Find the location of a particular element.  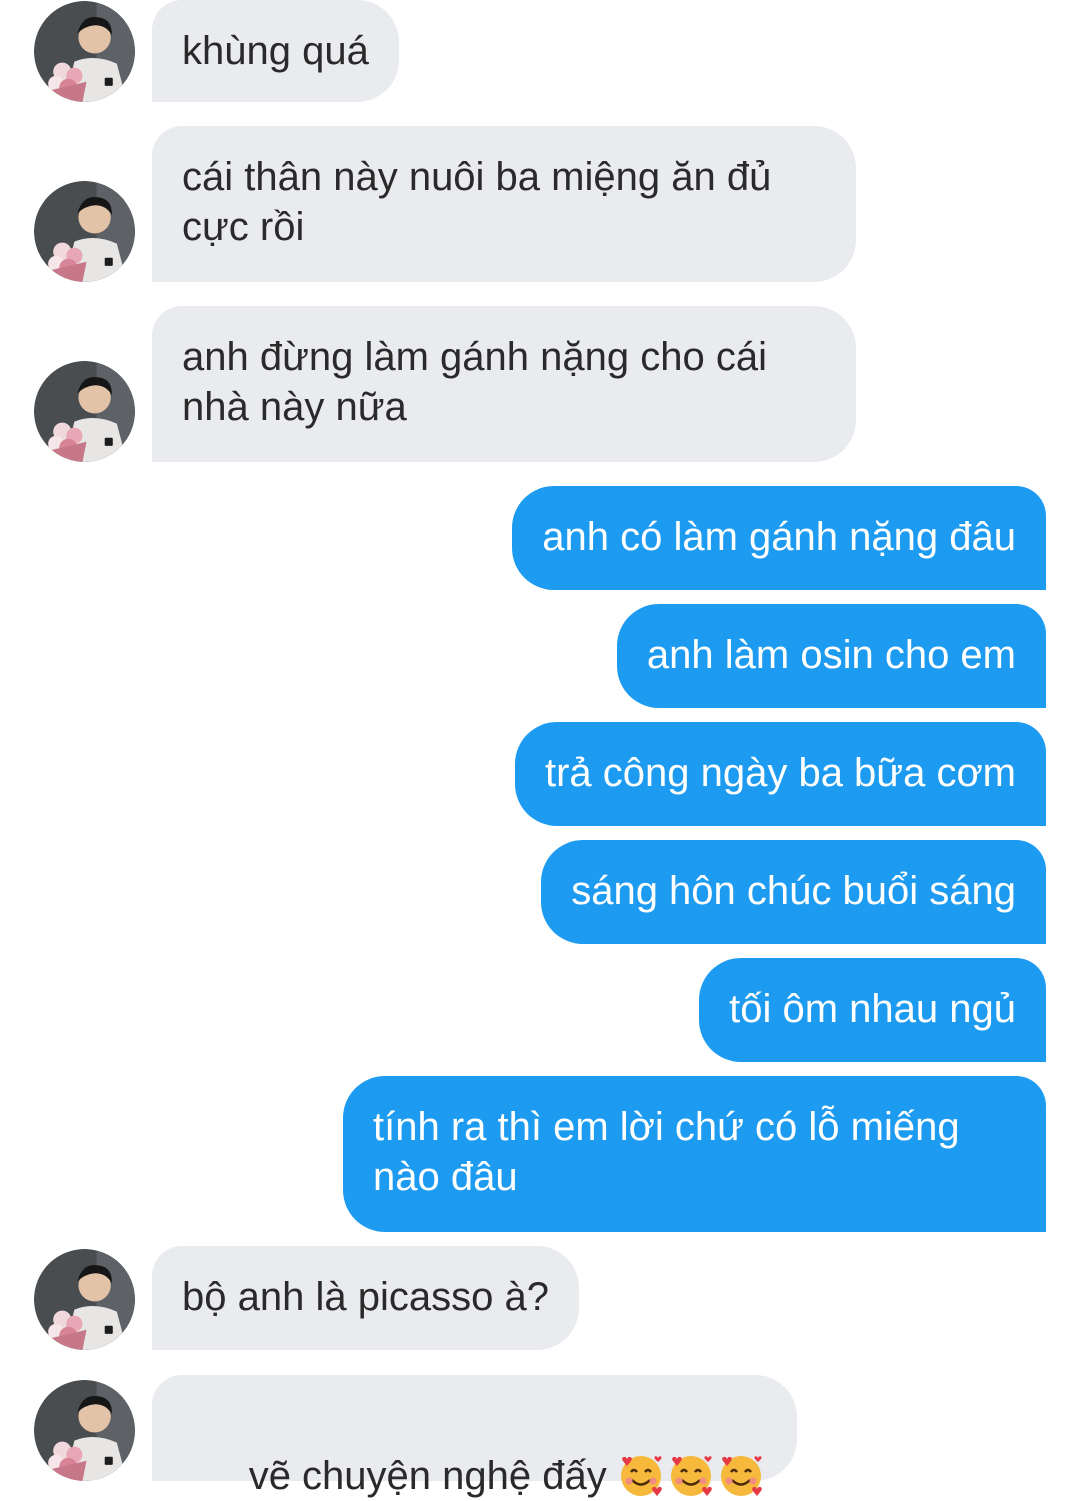

outgoing-message-bubble: tối ôm nhau ngủ is located at coordinates (872, 1010).